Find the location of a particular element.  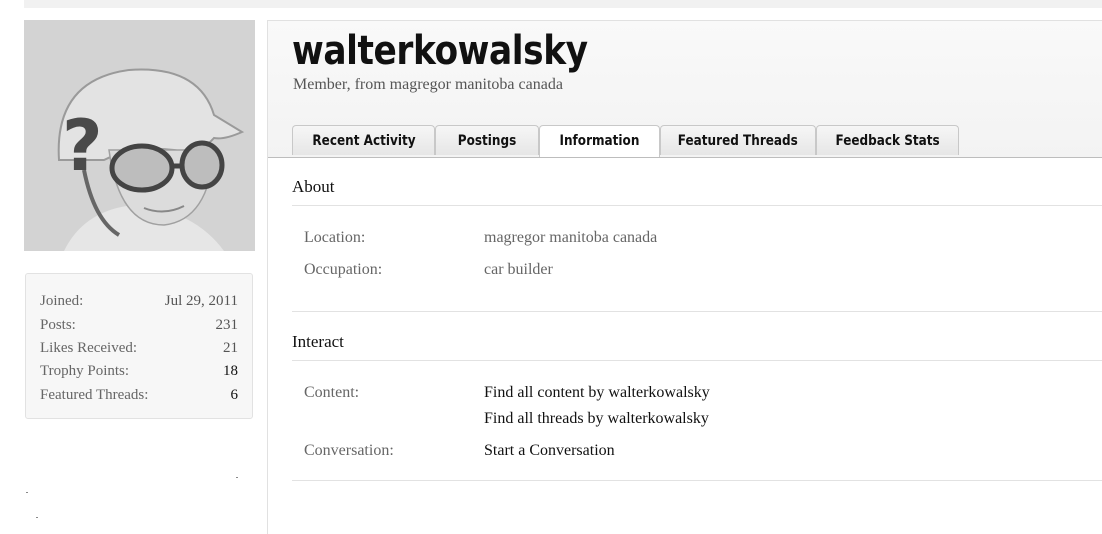

tab-label: Postings is located at coordinates (487, 141).